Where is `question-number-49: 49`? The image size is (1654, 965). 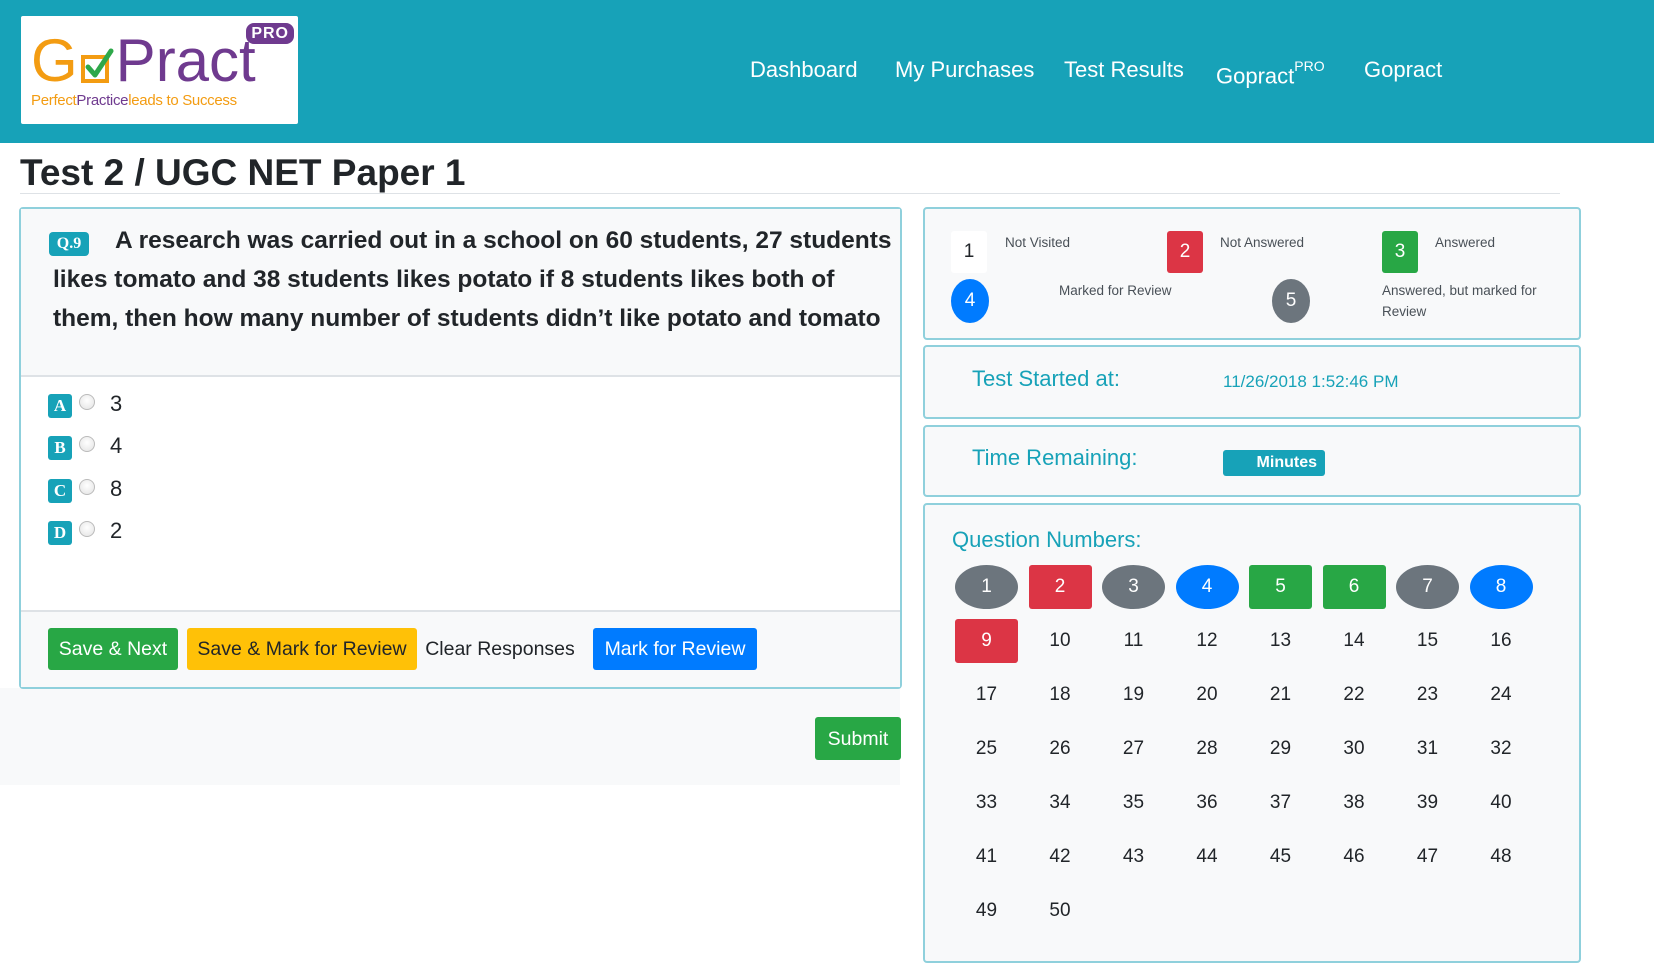 question-number-49: 49 is located at coordinates (986, 911).